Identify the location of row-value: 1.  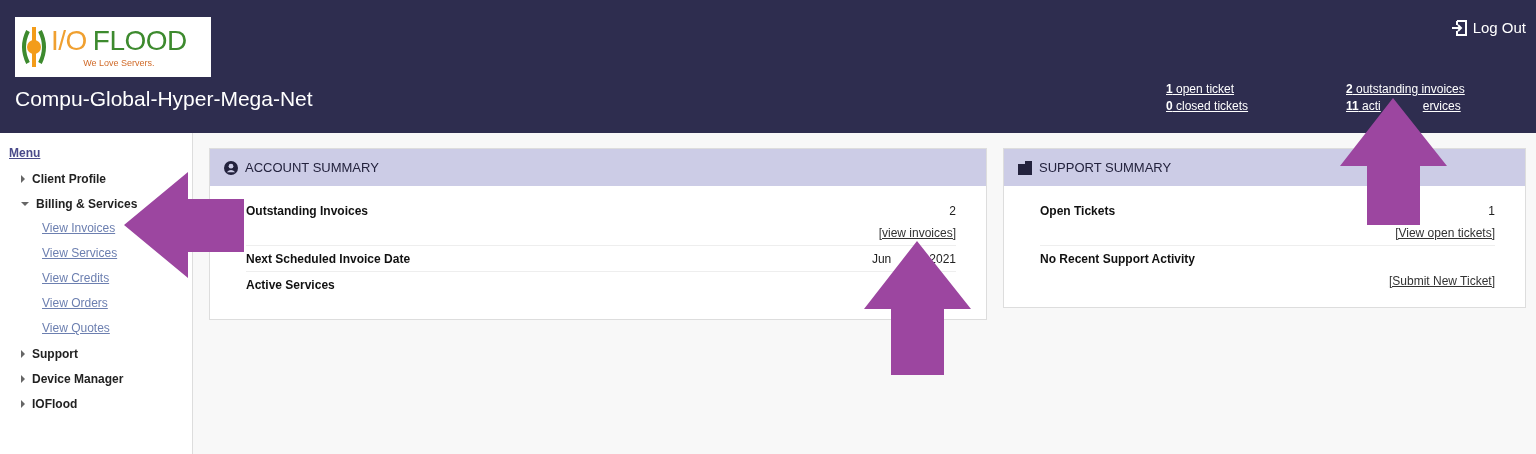
(1491, 211).